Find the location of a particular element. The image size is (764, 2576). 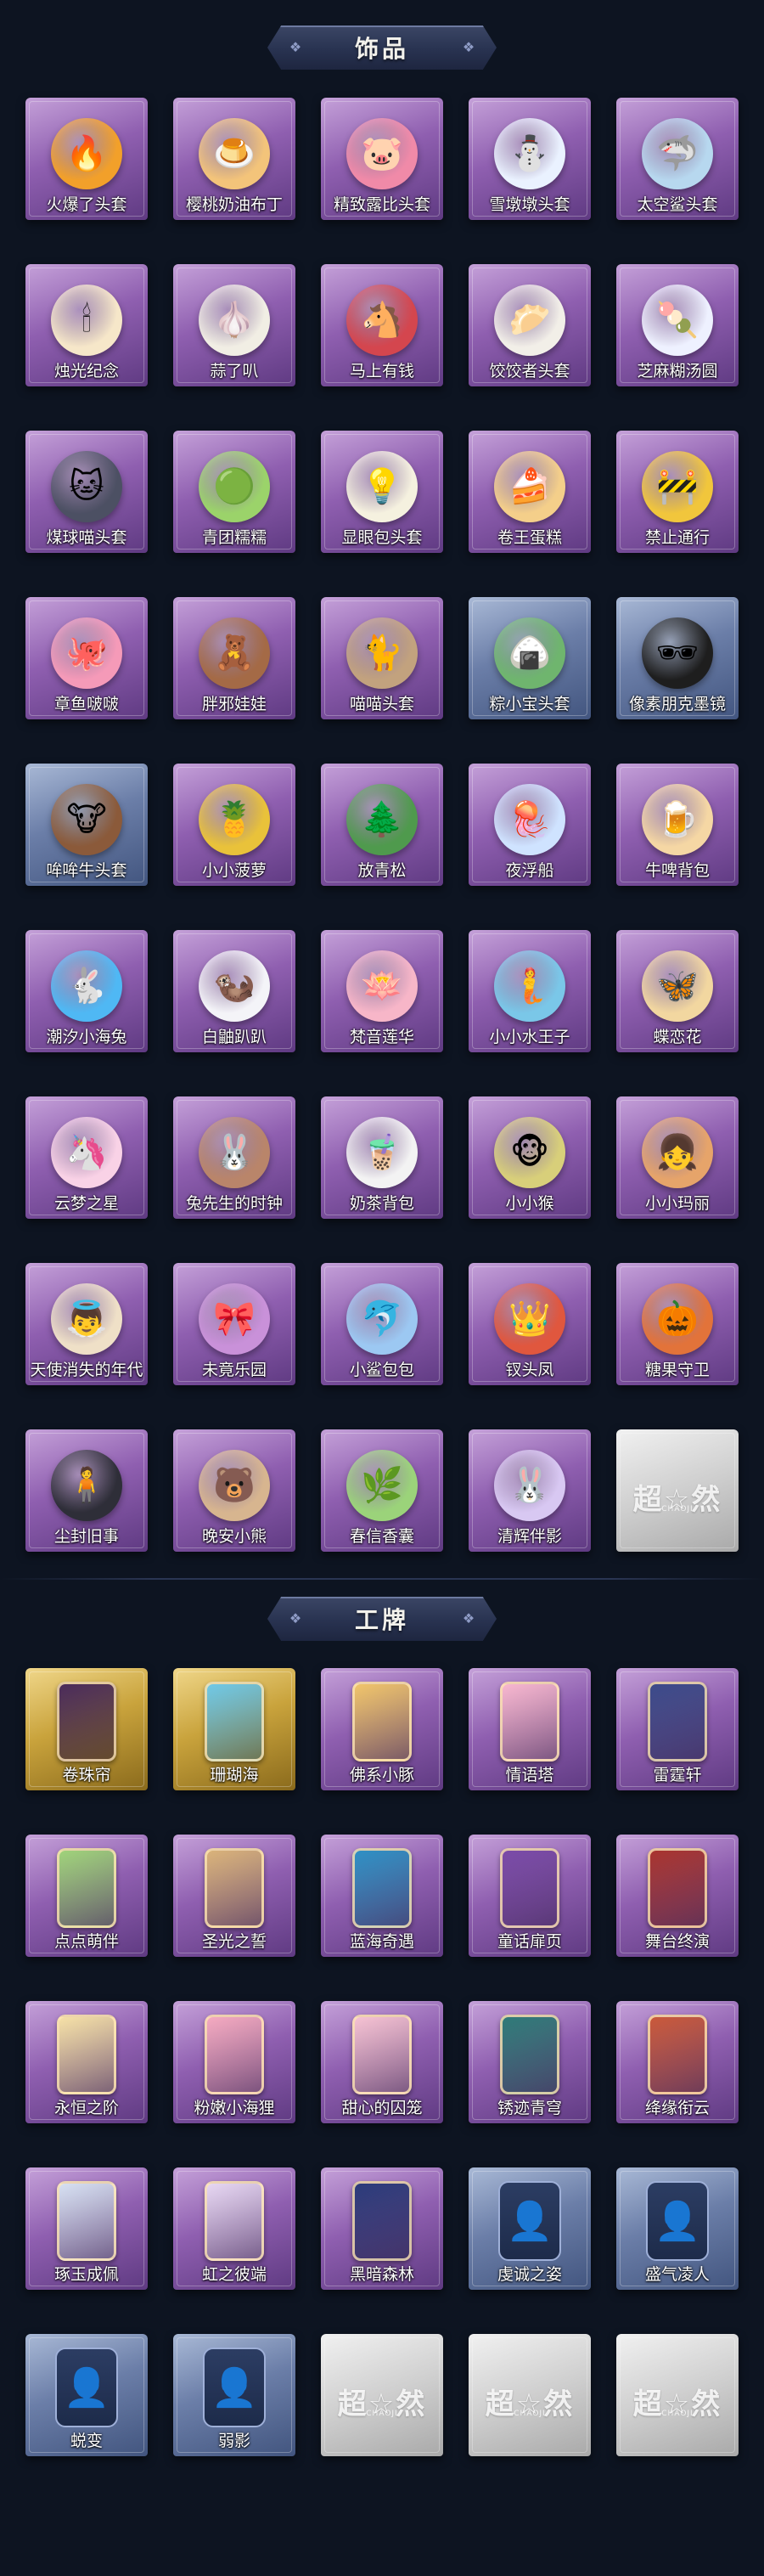

item-card: 🎀 未竟乐园 is located at coordinates (234, 1324).